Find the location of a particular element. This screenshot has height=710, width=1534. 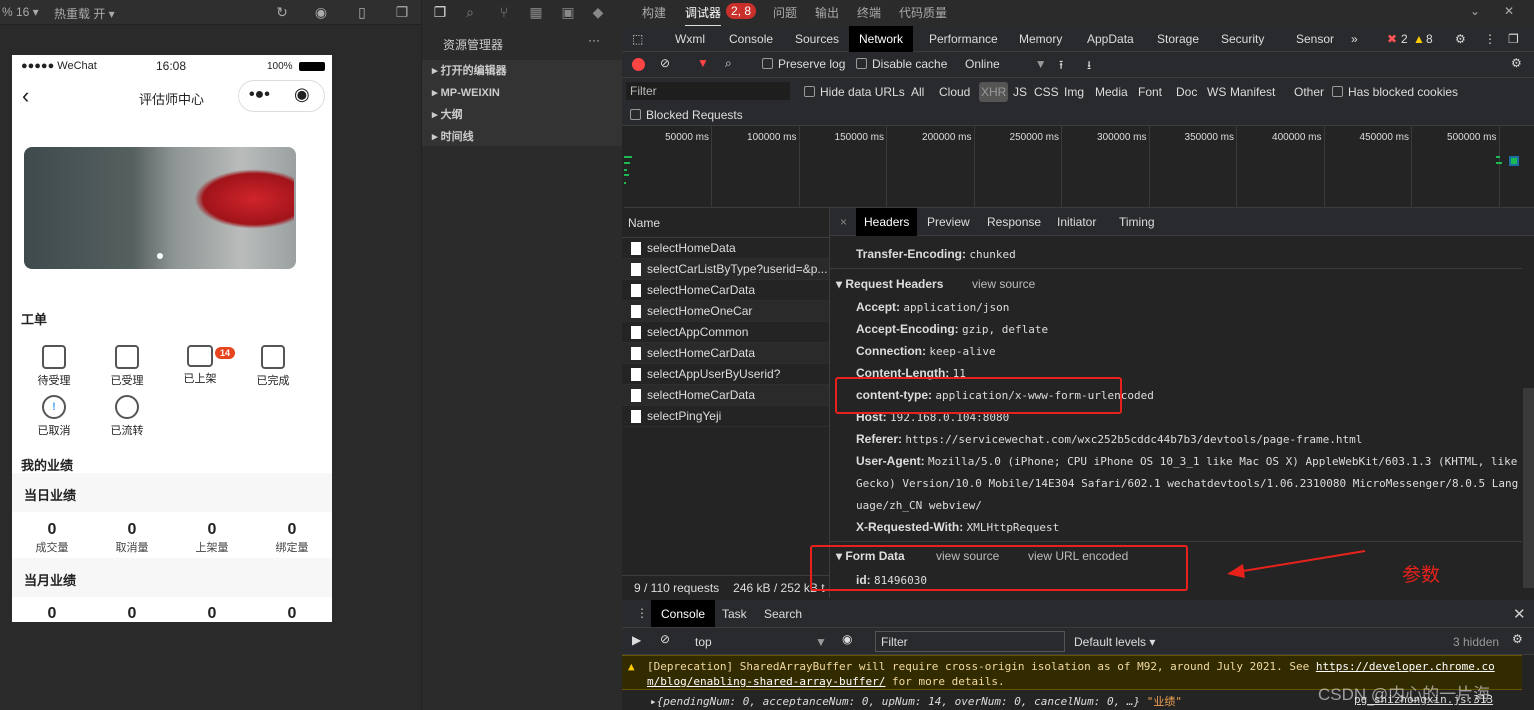

filter-font: Font is located at coordinates (1150, 92).